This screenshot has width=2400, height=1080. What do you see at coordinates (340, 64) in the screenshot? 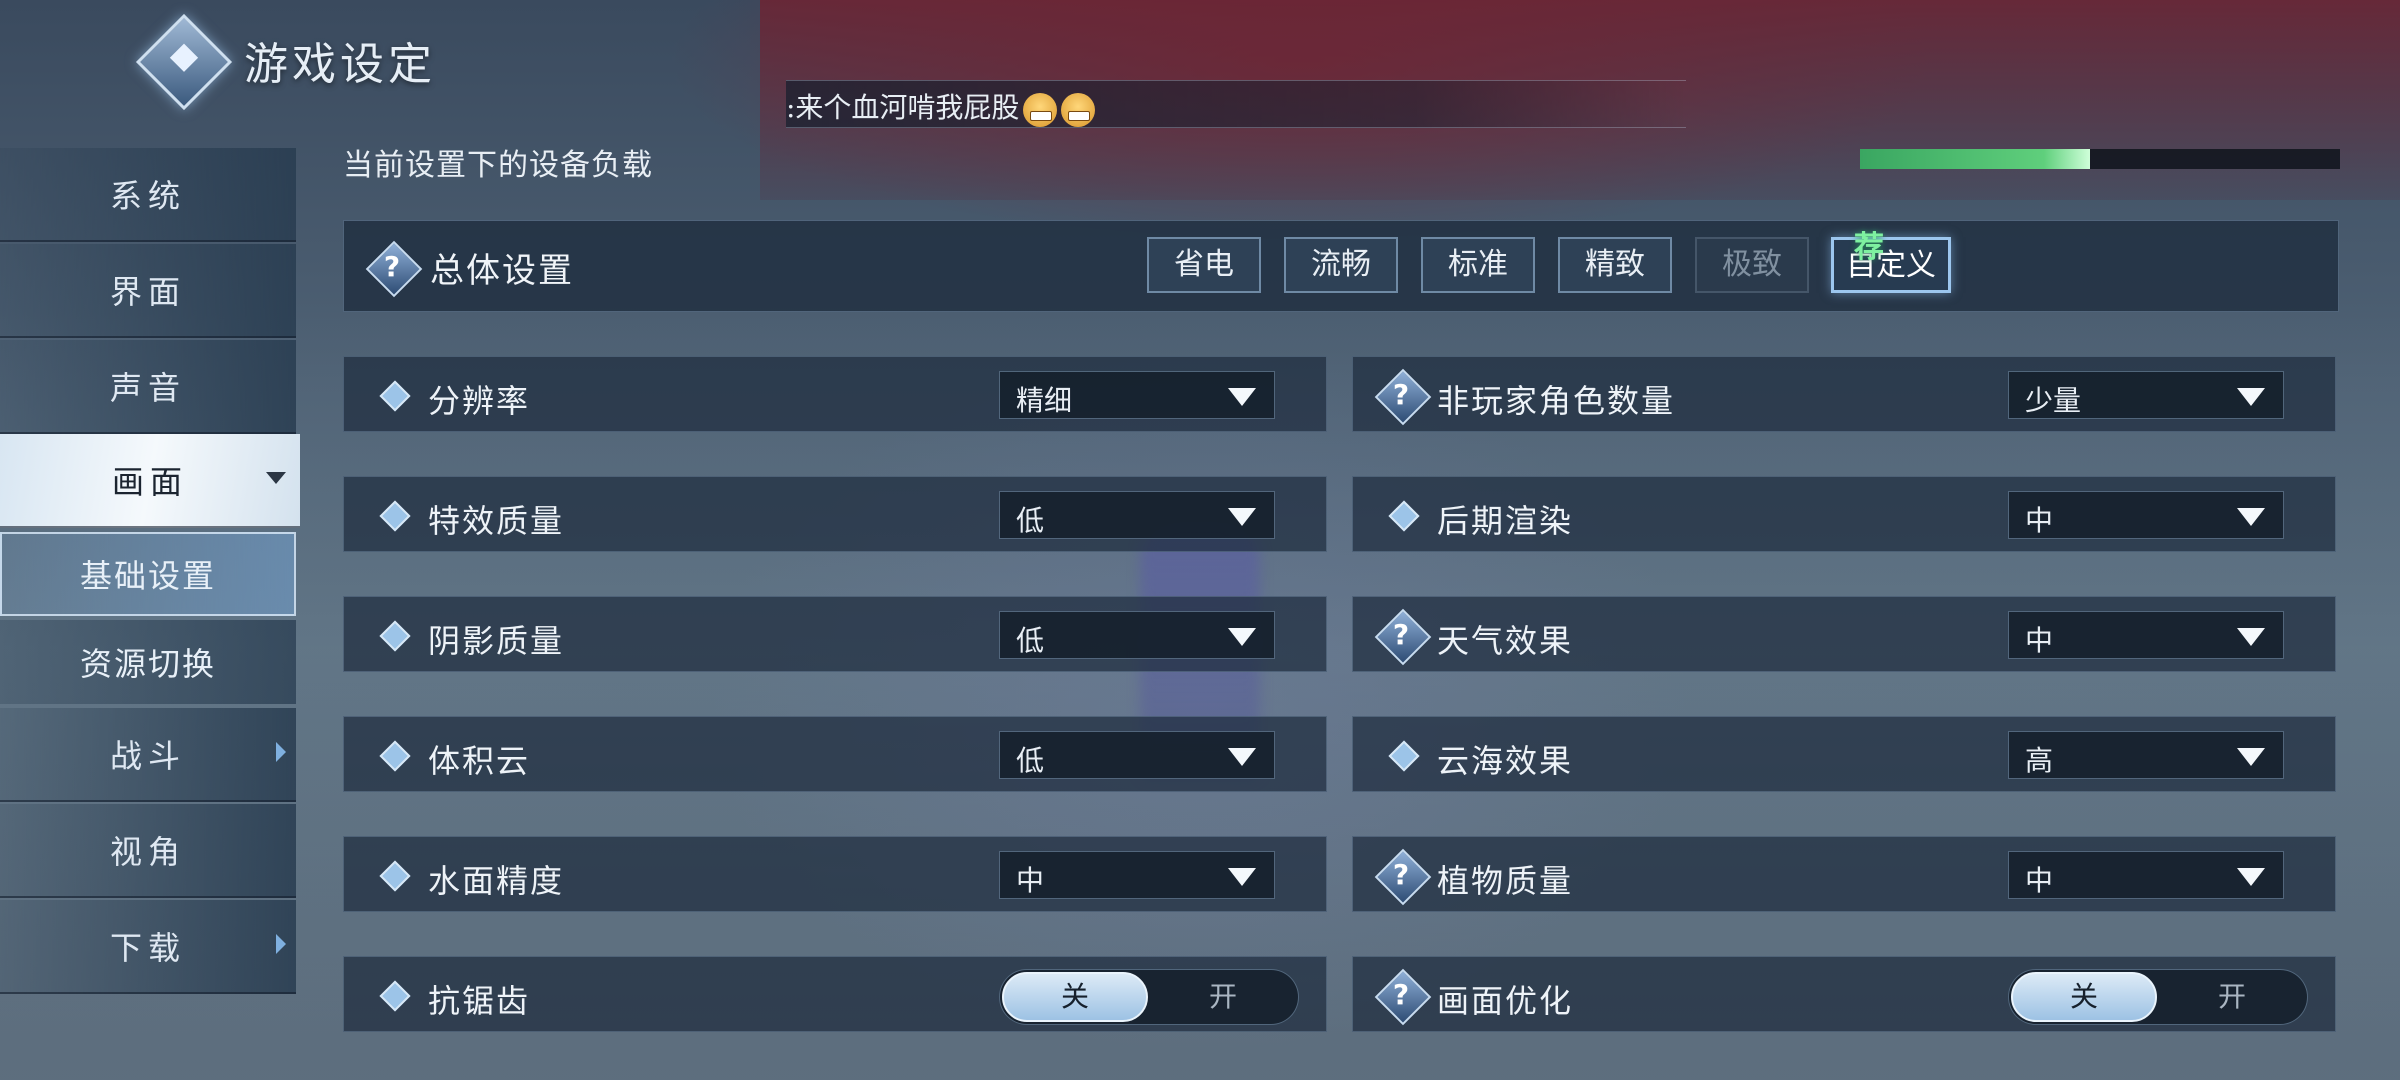
I see `page-title: 游戏设定` at bounding box center [340, 64].